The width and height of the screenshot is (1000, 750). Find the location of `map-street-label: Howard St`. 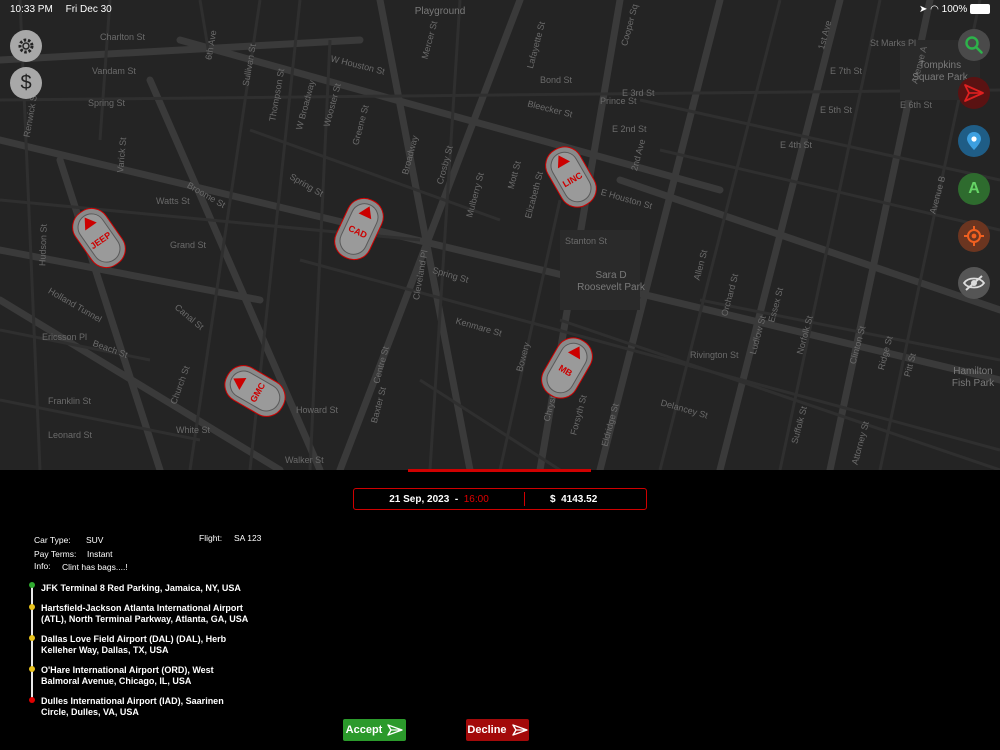

map-street-label: Howard St is located at coordinates (317, 410).